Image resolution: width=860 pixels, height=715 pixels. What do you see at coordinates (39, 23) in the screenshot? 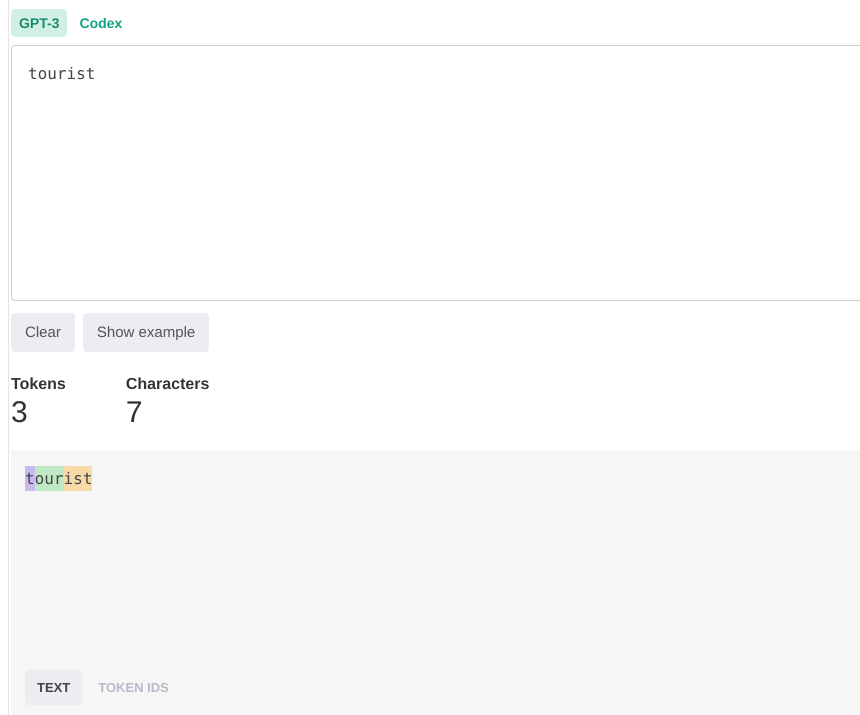
I see `model-tab: GPT-3` at bounding box center [39, 23].